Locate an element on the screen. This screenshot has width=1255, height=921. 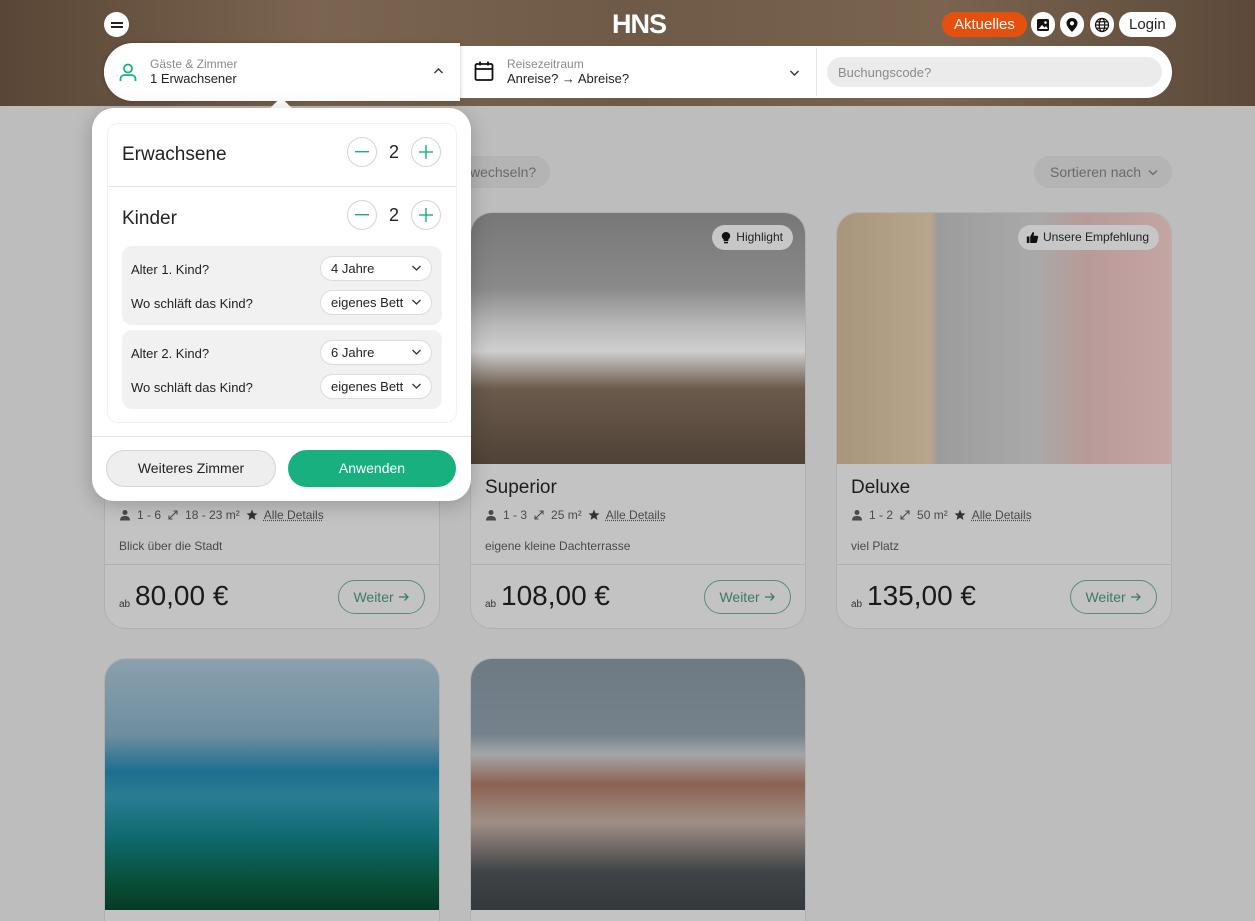
child-age-label: Alter 2. Kind? is located at coordinates (170, 353).